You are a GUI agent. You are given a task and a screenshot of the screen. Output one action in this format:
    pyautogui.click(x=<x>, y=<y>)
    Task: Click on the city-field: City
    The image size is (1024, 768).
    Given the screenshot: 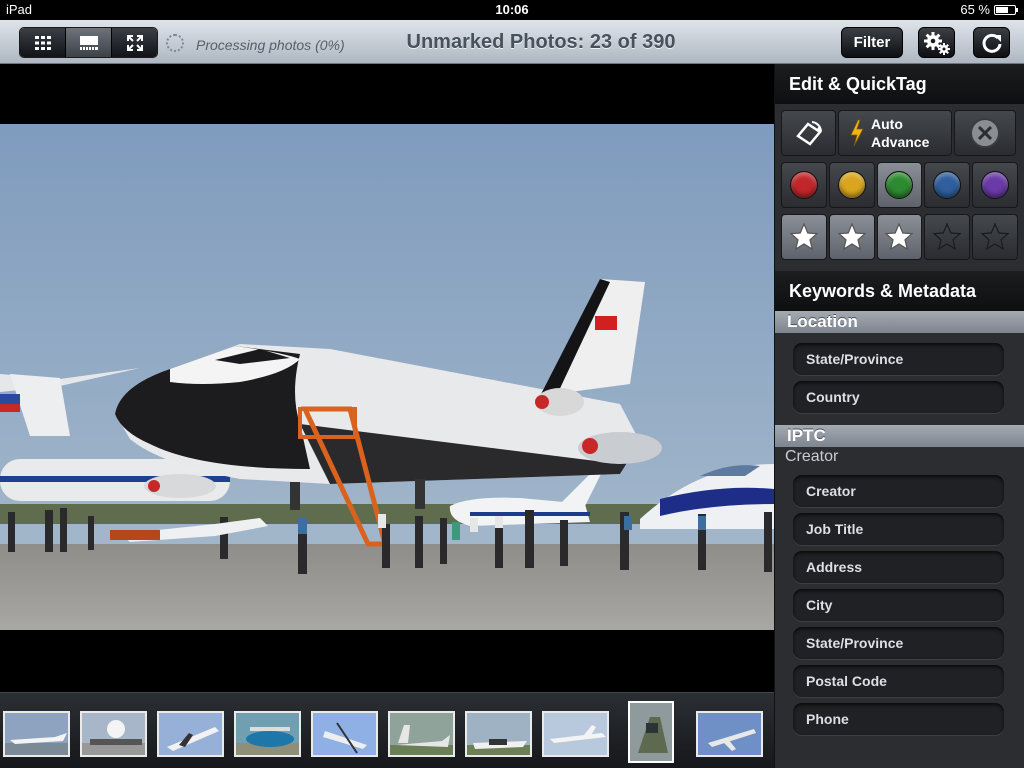 What is the action you would take?
    pyautogui.click(x=898, y=605)
    